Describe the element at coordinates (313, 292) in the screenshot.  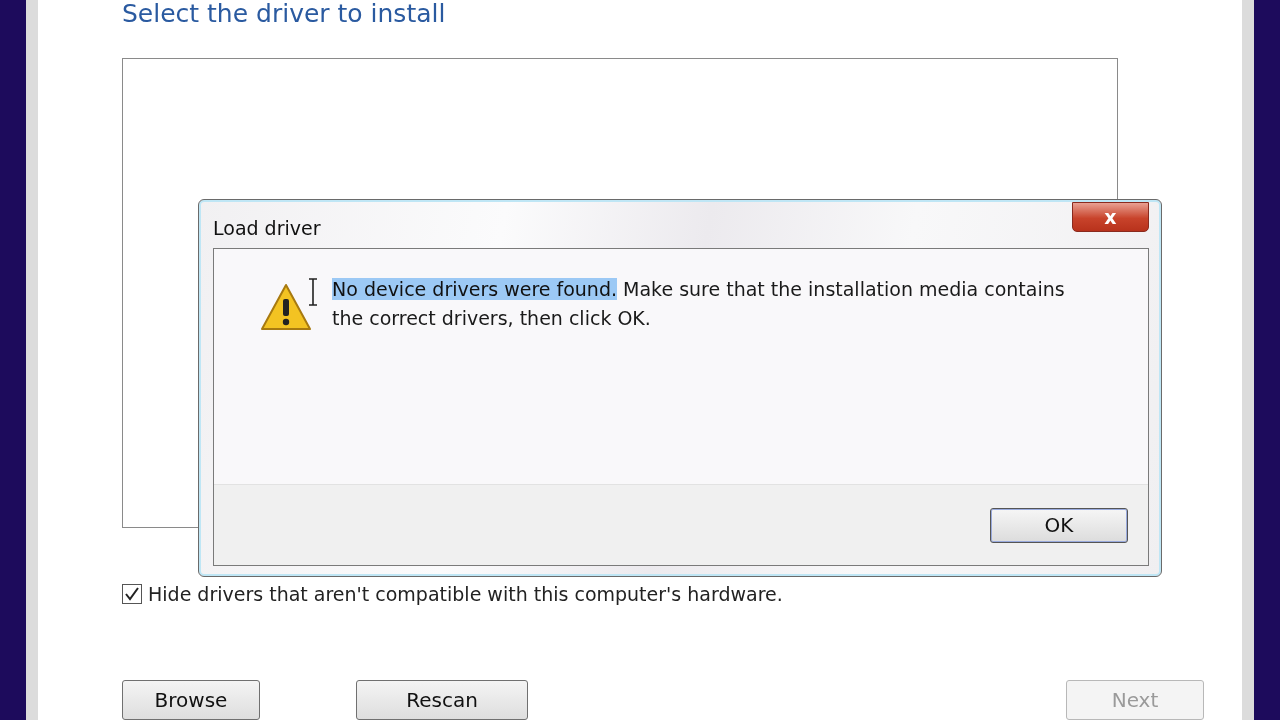
I see `text-cursor-icon` at that location.